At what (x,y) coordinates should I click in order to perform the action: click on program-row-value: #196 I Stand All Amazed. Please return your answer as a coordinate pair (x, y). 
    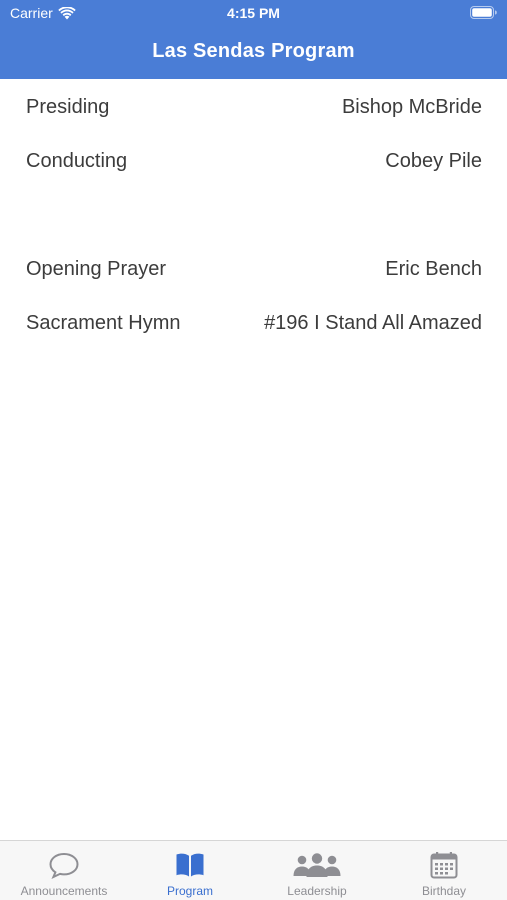
    Looking at the image, I should click on (373, 322).